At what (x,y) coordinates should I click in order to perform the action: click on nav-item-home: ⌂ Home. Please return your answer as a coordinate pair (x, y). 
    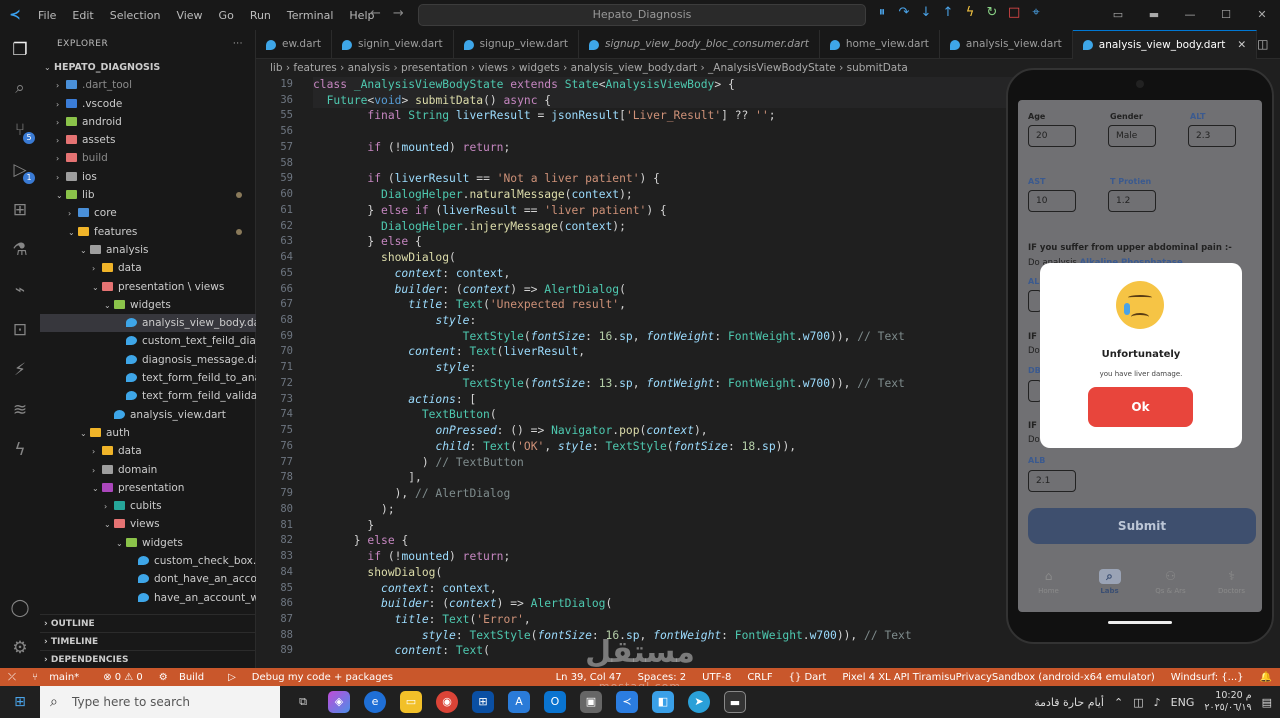
    Looking at the image, I should click on (1049, 583).